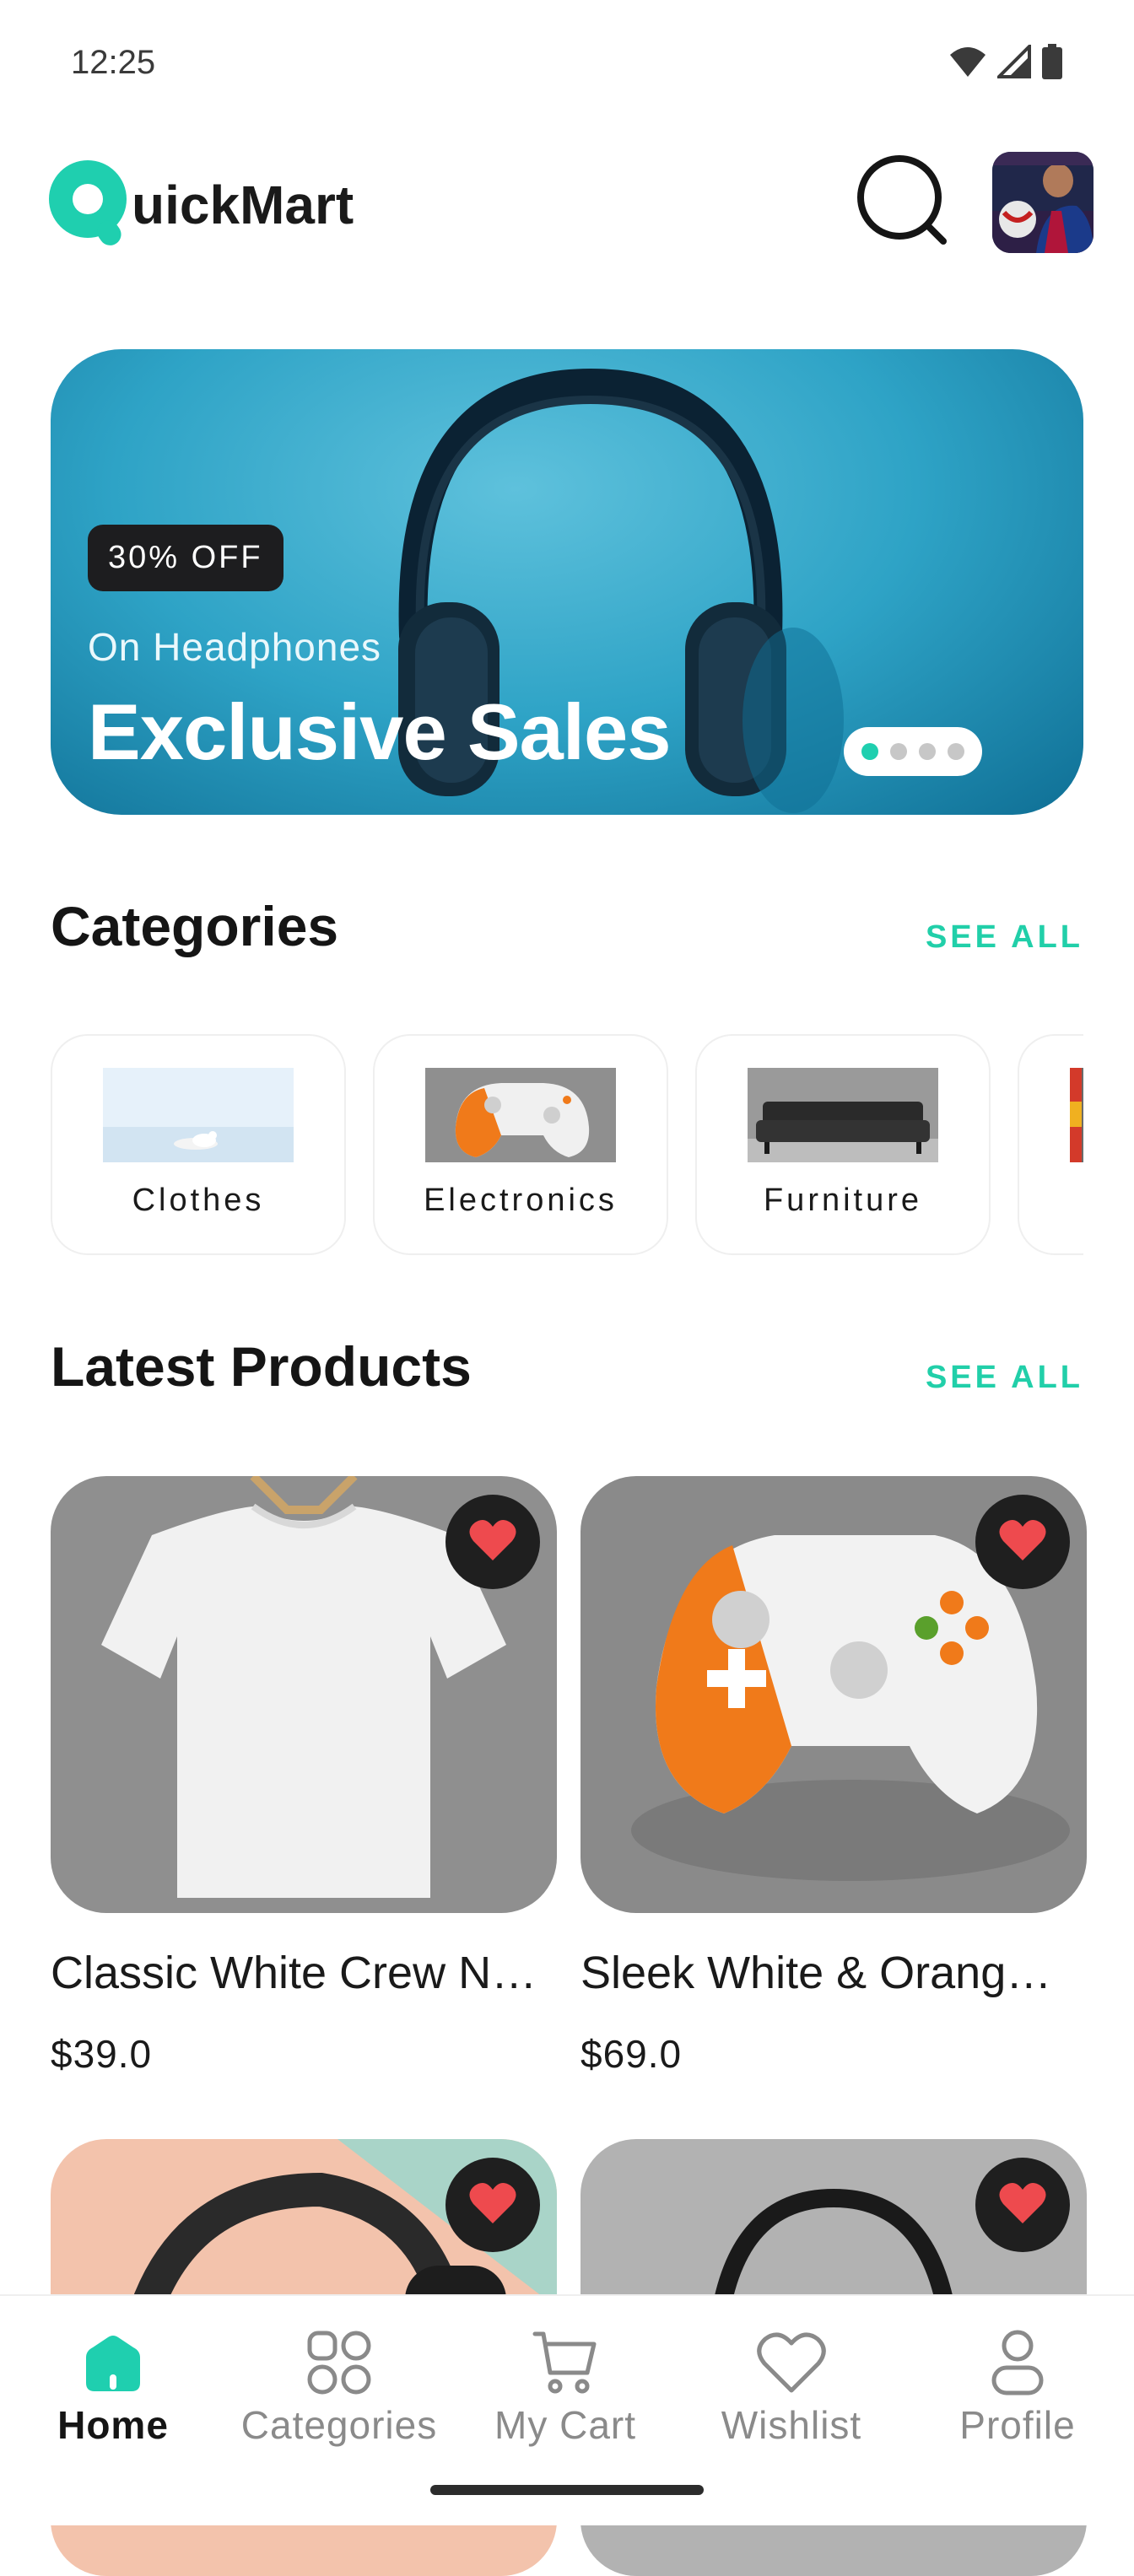 This screenshot has height=2576, width=1134. Describe the element at coordinates (565, 2425) in the screenshot. I see `nav-label: My Cart` at that location.